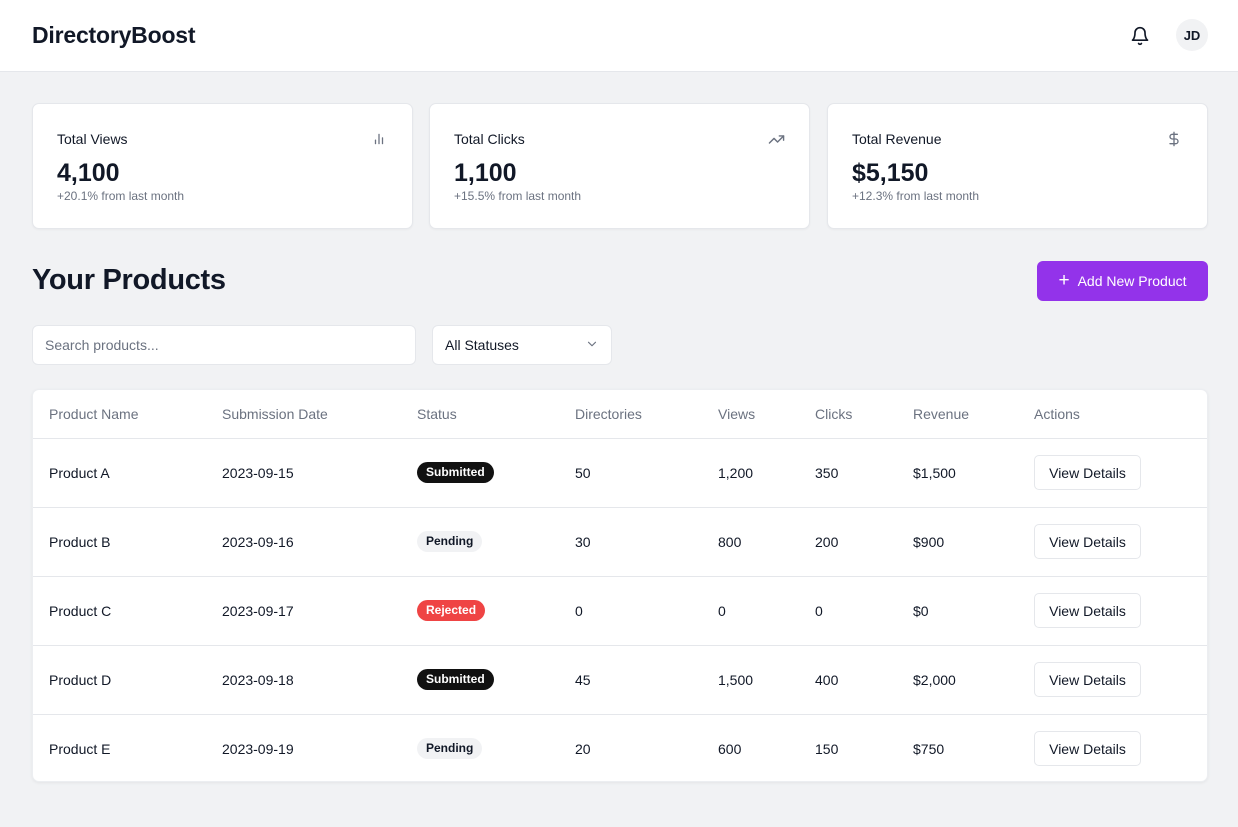 The image size is (1238, 827). I want to click on stat-value: 1,100, so click(485, 173).